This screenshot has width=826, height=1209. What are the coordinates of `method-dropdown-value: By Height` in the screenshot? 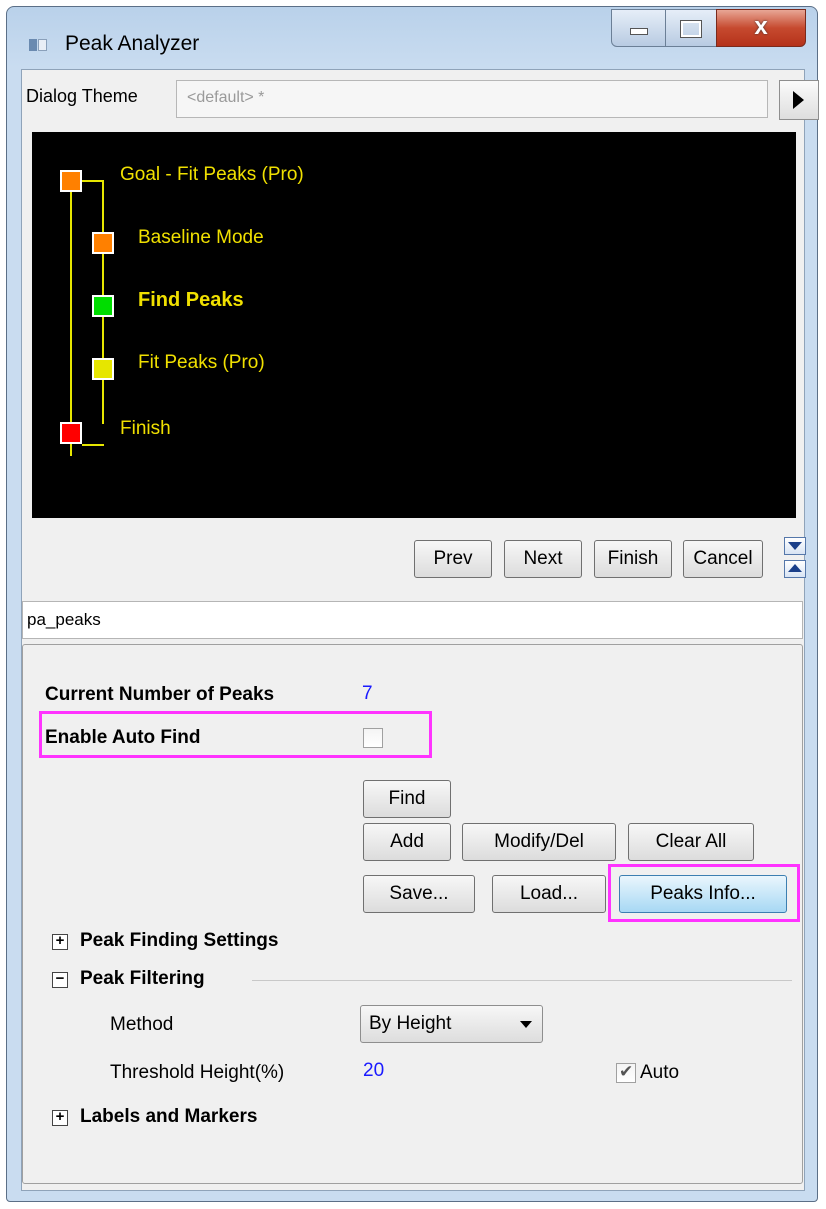 It's located at (410, 1023).